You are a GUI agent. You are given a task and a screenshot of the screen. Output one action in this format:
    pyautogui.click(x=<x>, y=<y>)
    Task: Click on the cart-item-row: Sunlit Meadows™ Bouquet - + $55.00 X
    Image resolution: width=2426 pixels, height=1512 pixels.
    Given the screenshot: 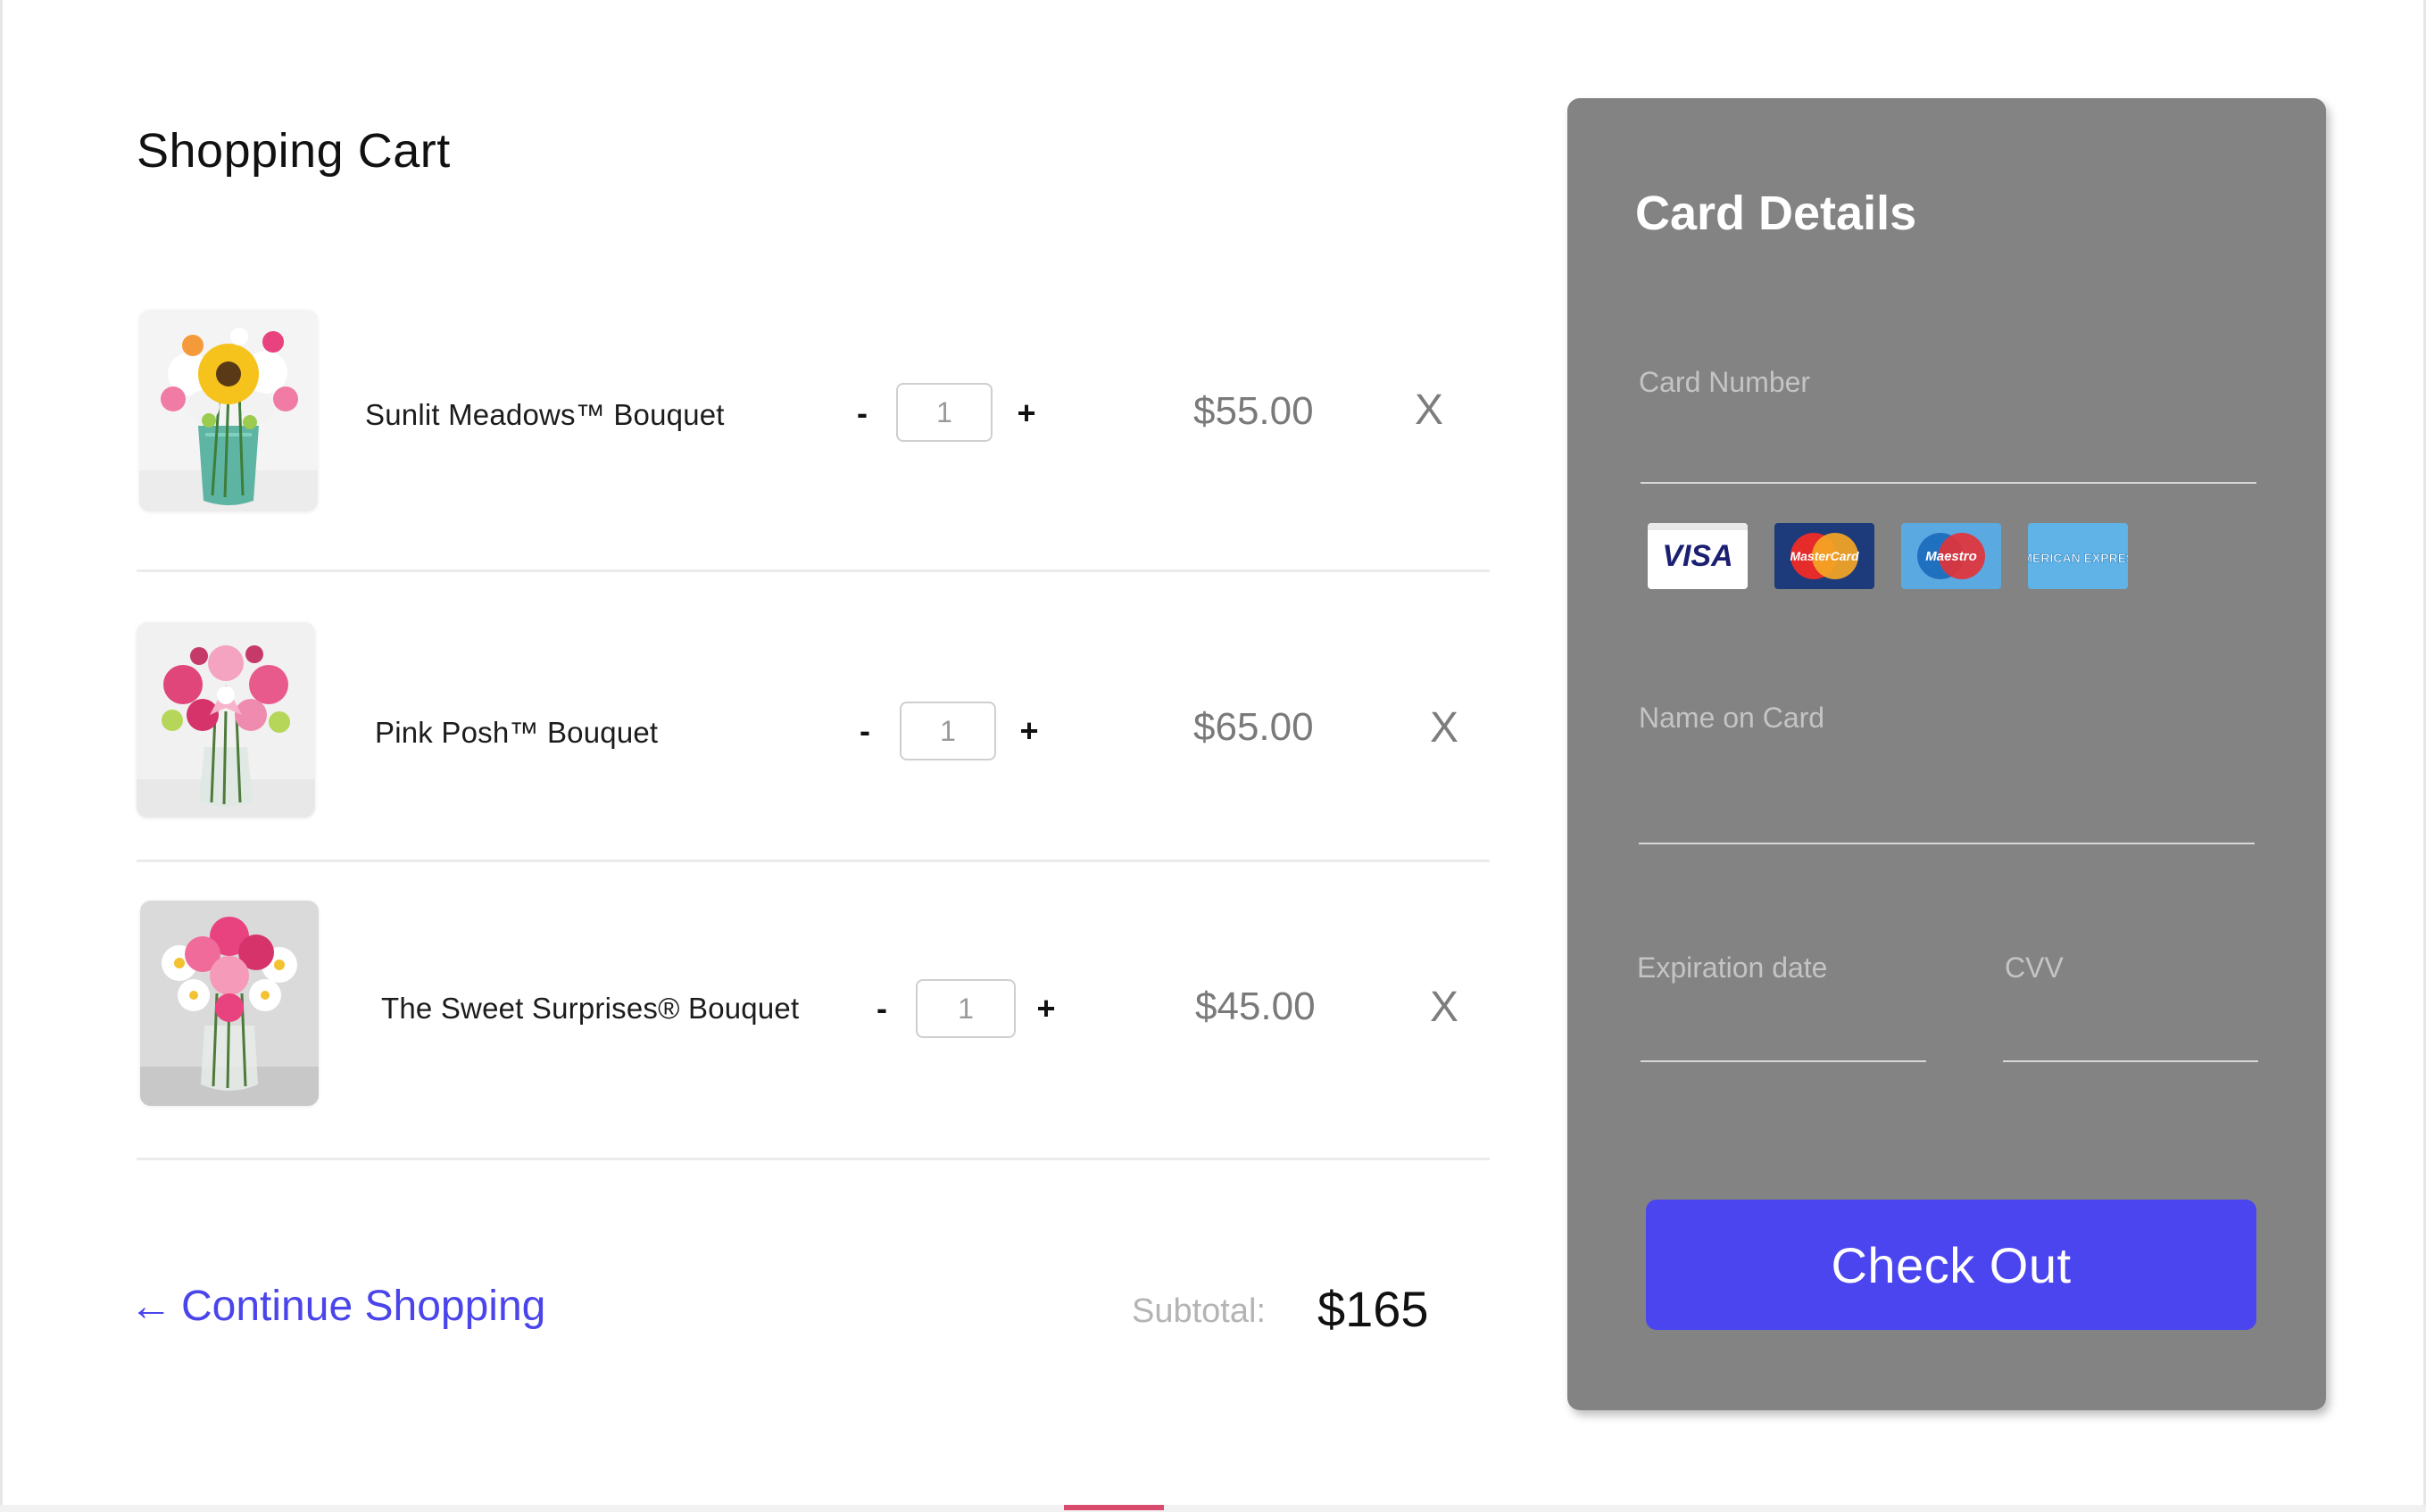 What is the action you would take?
    pyautogui.click(x=814, y=440)
    